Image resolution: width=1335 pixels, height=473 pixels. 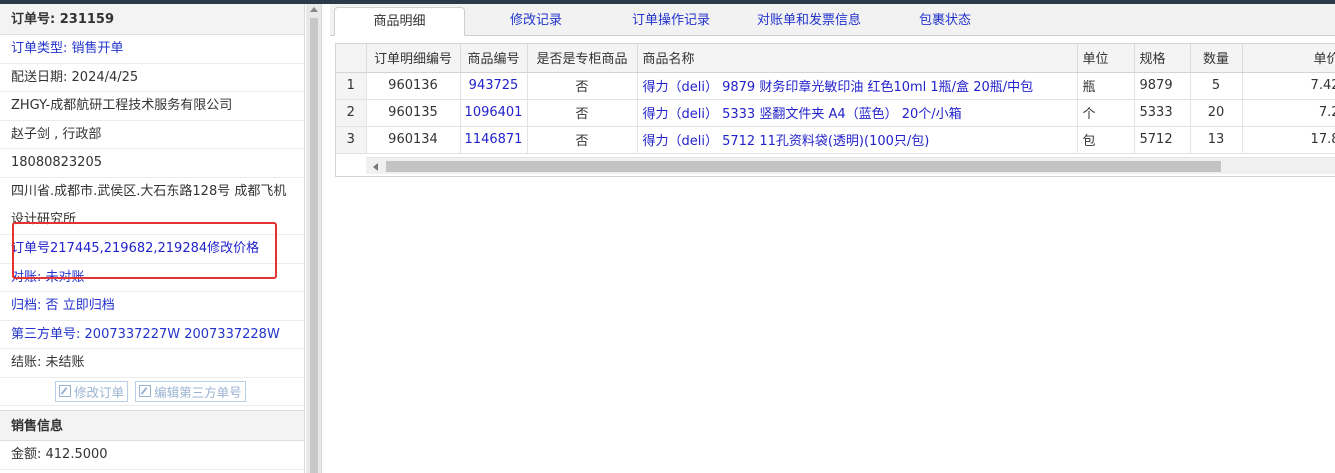 I want to click on archive-row: 归档: 否 立即归档, so click(x=152, y=306).